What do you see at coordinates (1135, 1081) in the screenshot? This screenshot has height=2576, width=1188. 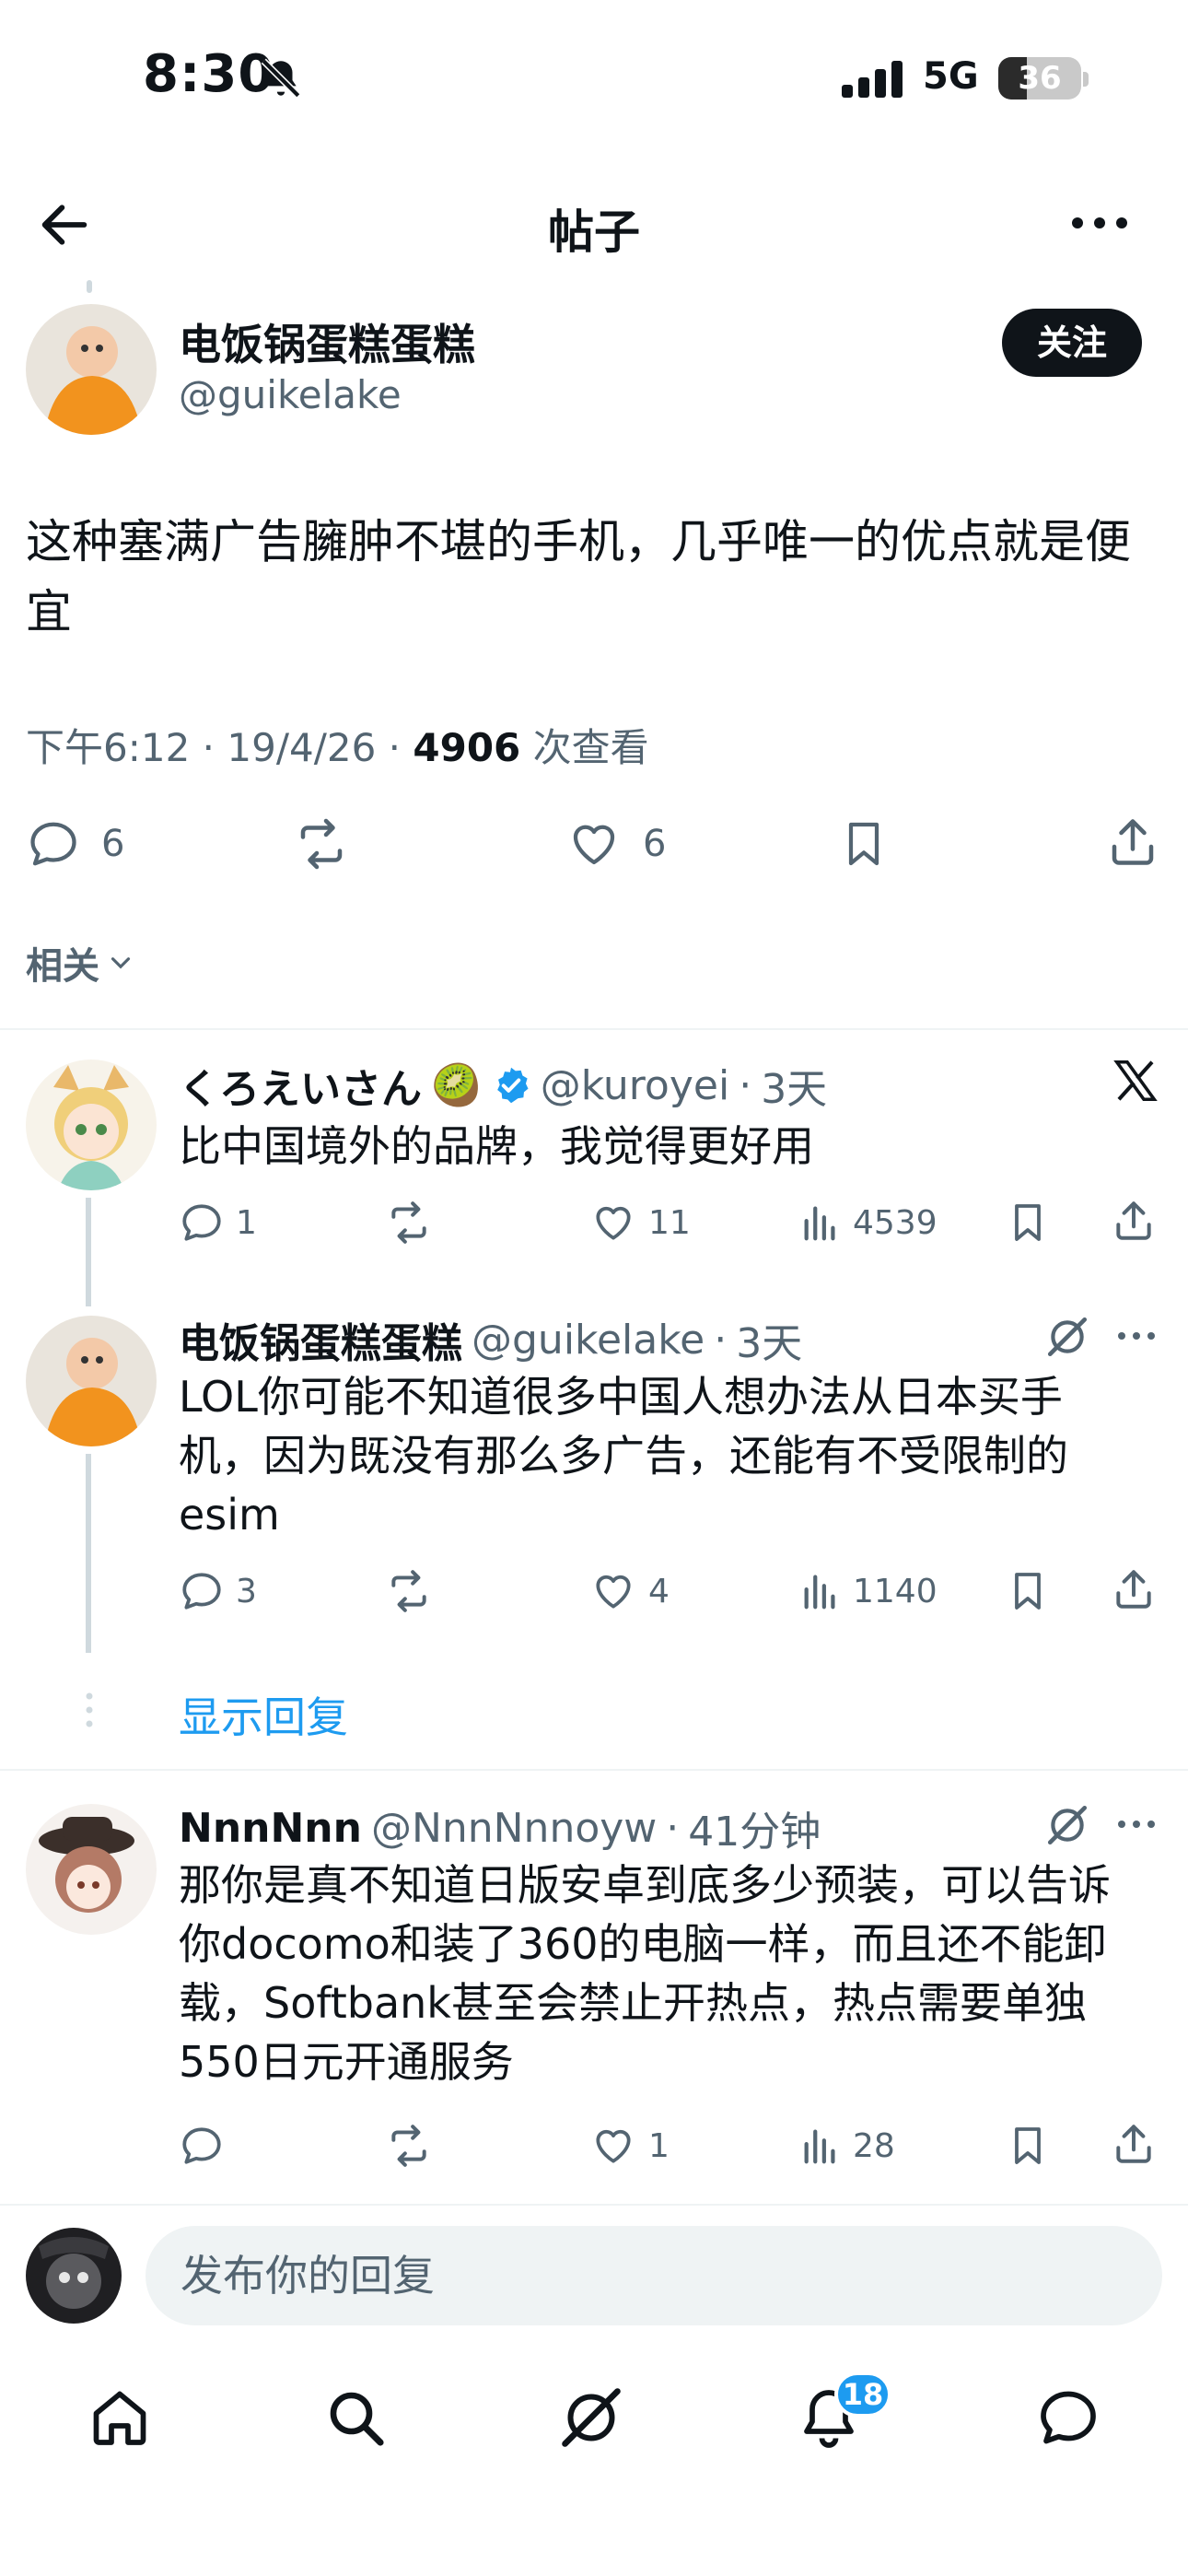 I see `x-logo-icon` at bounding box center [1135, 1081].